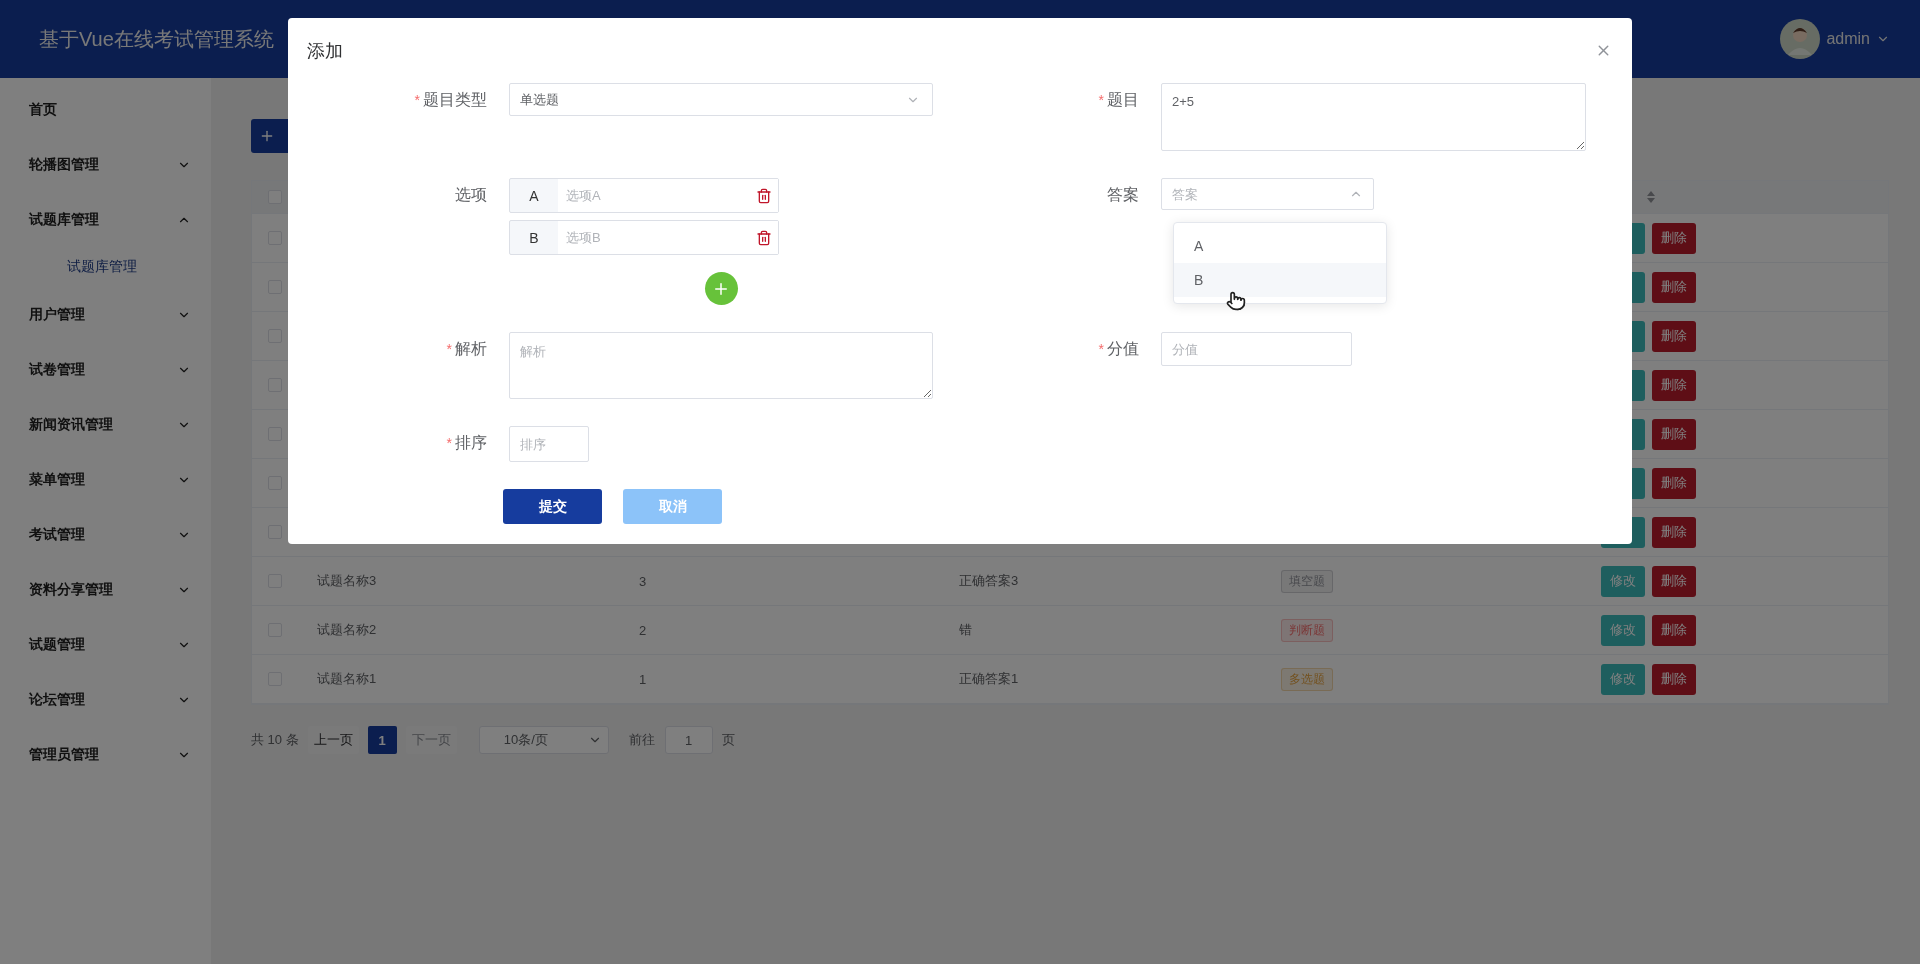  What do you see at coordinates (721, 288) in the screenshot?
I see `add-option-button` at bounding box center [721, 288].